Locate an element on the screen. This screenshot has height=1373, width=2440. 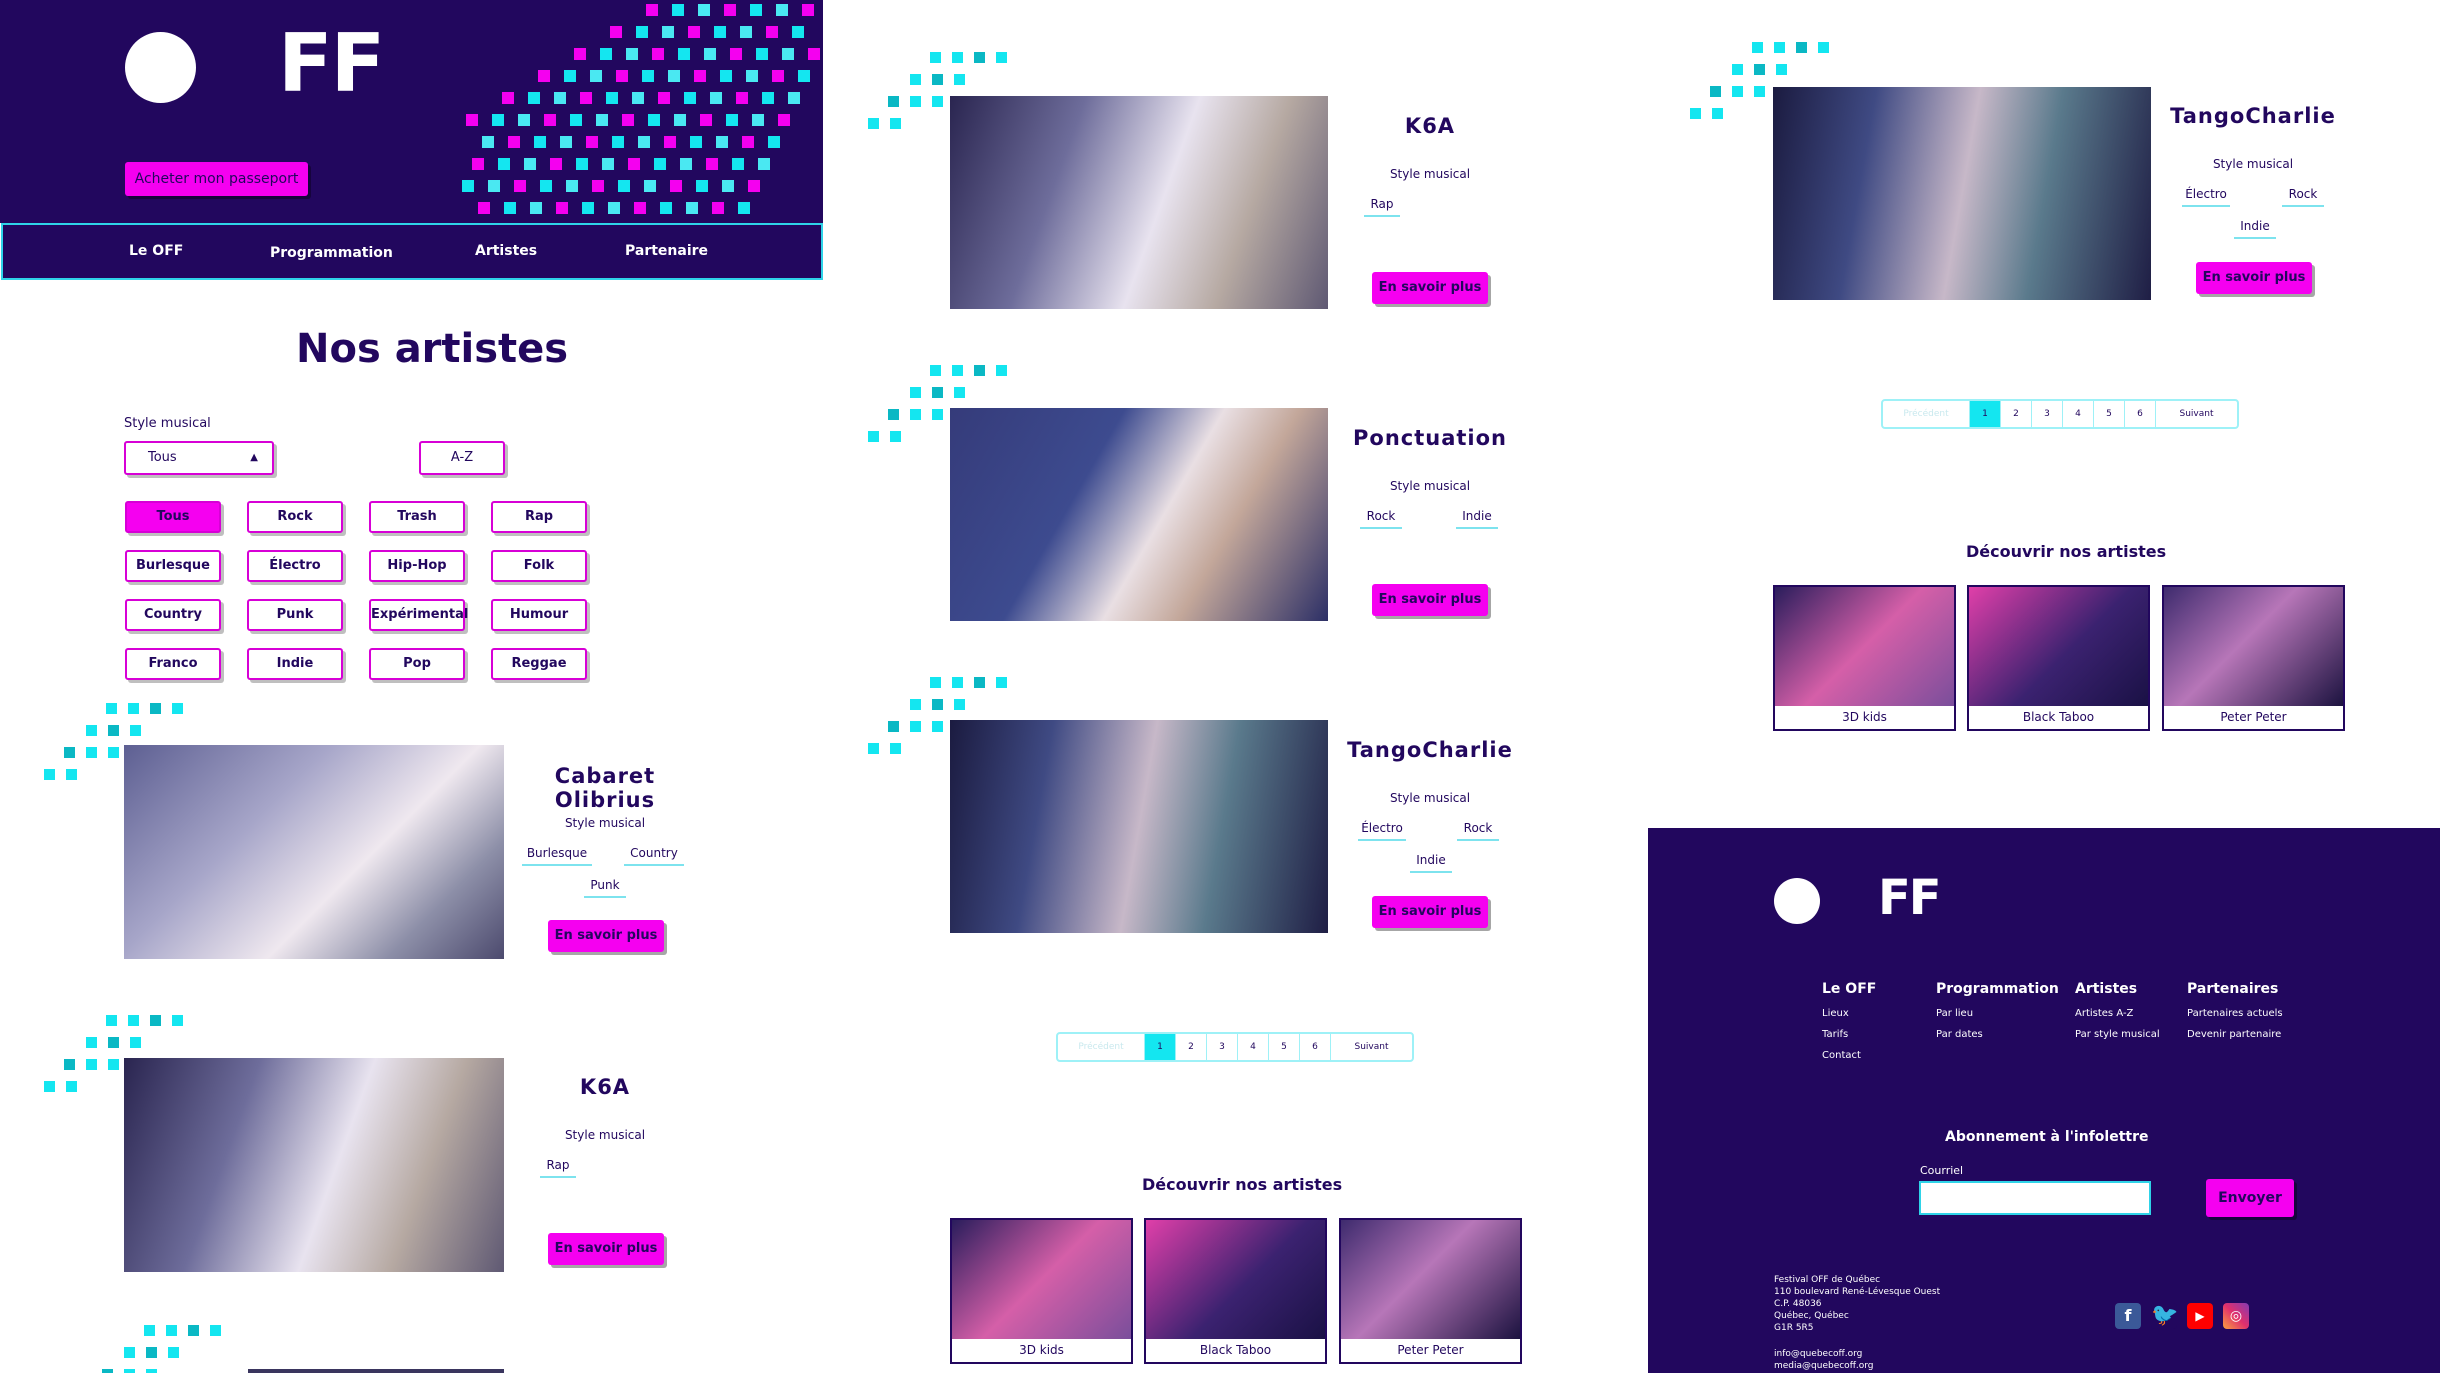
chip-reggae: Reggae is located at coordinates (539, 664).